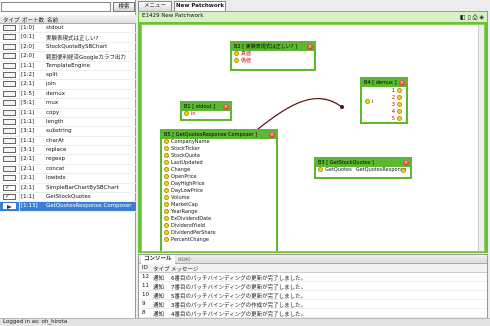 The width and height of the screenshot is (490, 326). Describe the element at coordinates (313, 304) in the screenshot. I see `console-row: 9 通知 3番目のパッチバインディングの作成が完了しました。` at that location.